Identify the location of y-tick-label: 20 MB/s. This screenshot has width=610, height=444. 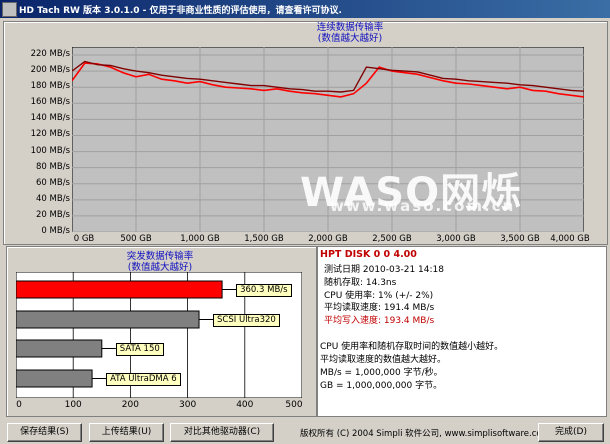
(53, 214).